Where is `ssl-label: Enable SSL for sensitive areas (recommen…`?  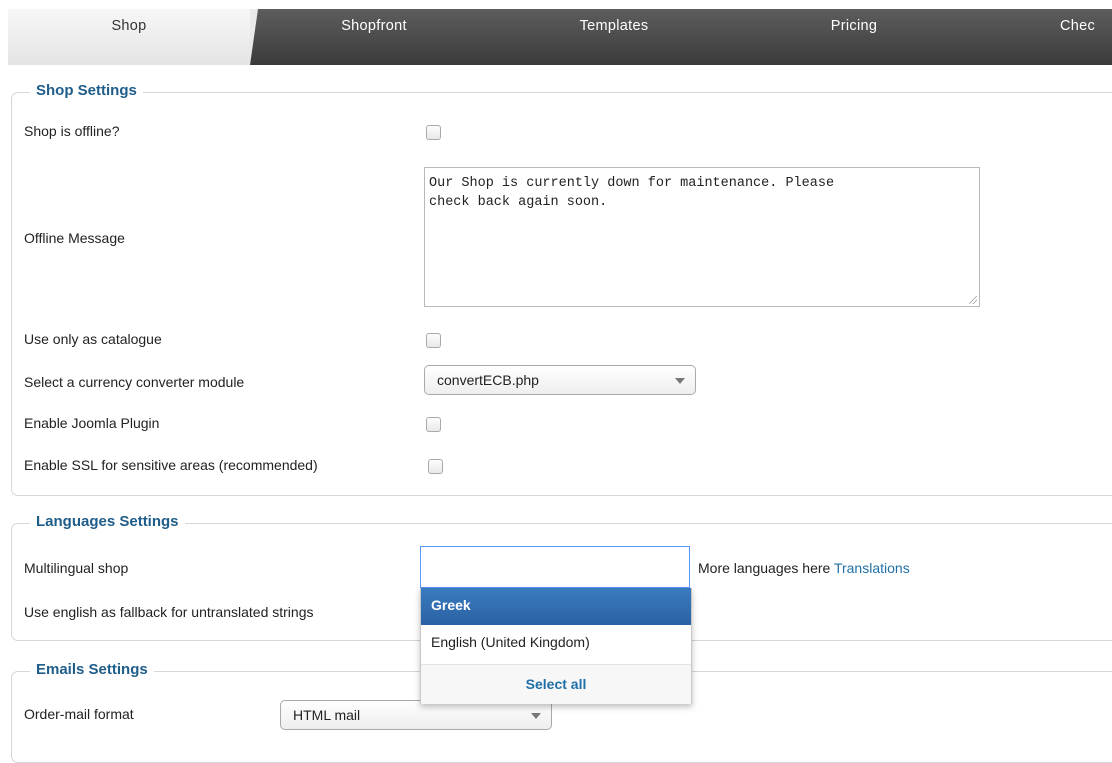
ssl-label: Enable SSL for sensitive areas (recommen… is located at coordinates (171, 465).